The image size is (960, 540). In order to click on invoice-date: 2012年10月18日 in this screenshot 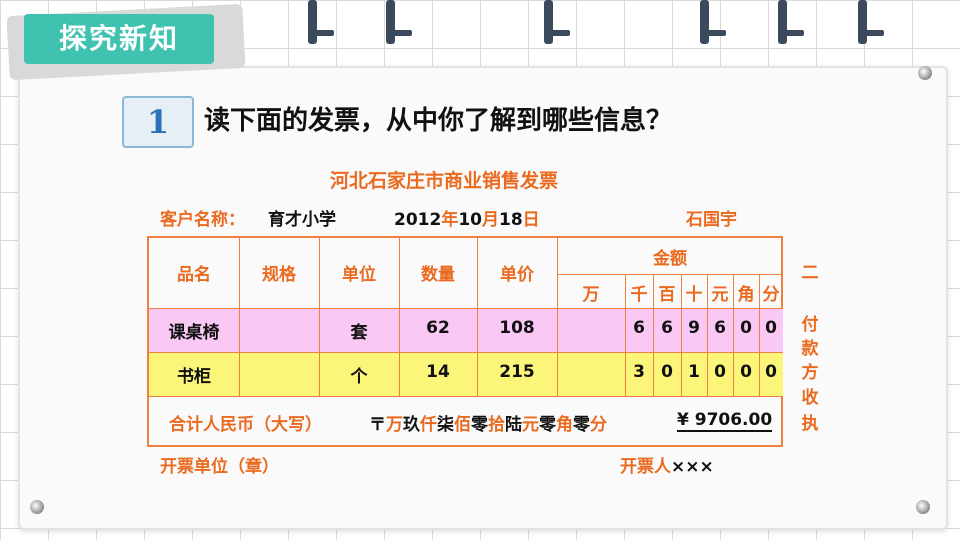, I will do `click(467, 220)`.